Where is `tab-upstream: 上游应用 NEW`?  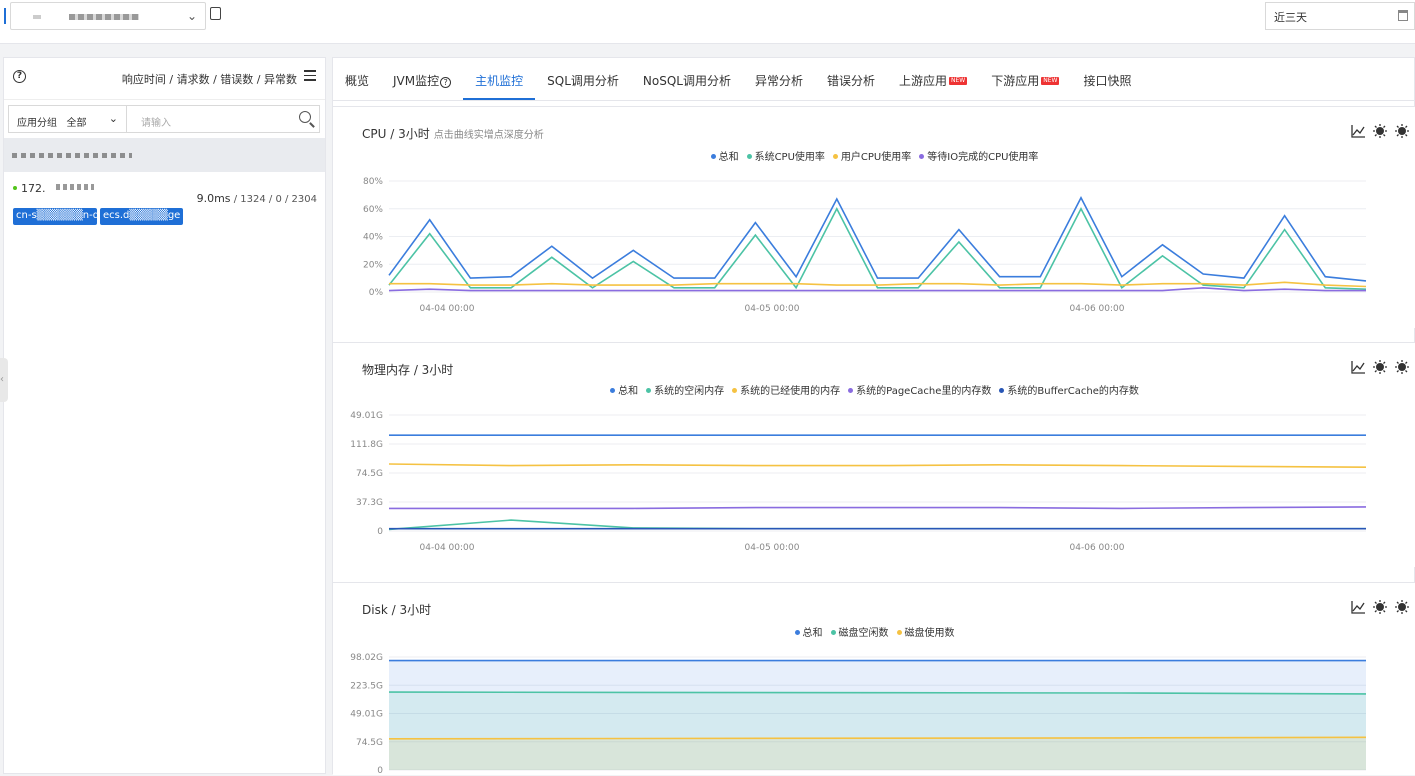
tab-upstream: 上游应用 NEW is located at coordinates (933, 79).